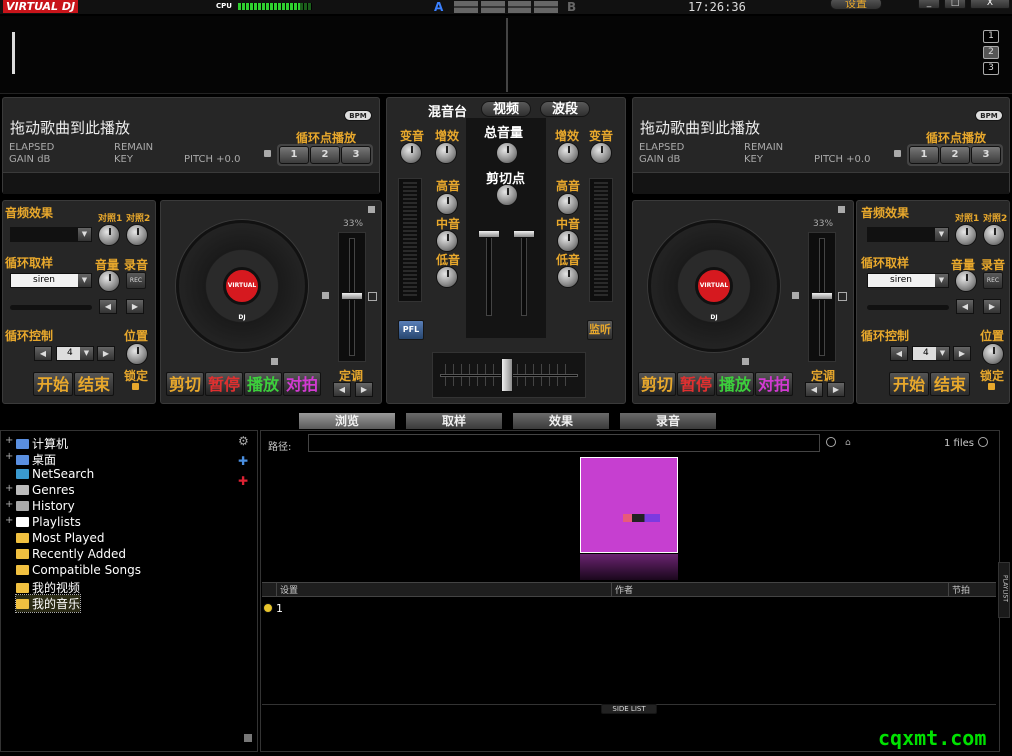 The width and height of the screenshot is (1012, 756). What do you see at coordinates (668, 421) in the screenshot?
I see `tab-record: 录音` at bounding box center [668, 421].